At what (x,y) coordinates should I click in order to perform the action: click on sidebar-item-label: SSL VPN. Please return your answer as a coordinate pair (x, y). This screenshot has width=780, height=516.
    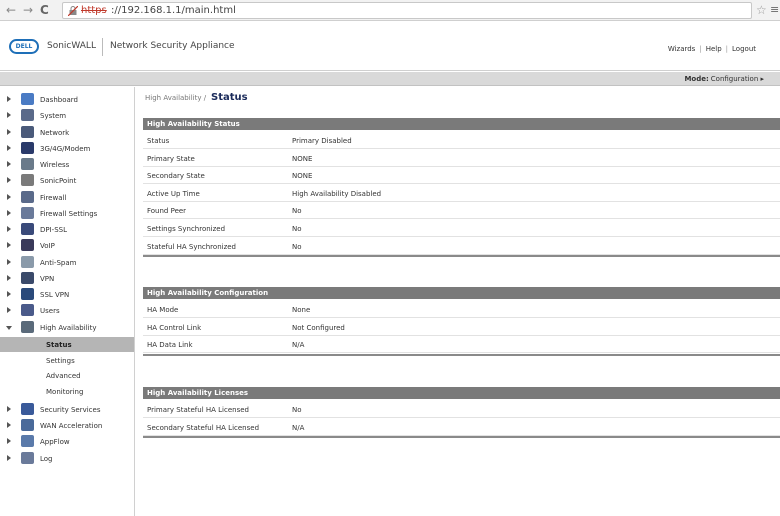
    Looking at the image, I should click on (55, 295).